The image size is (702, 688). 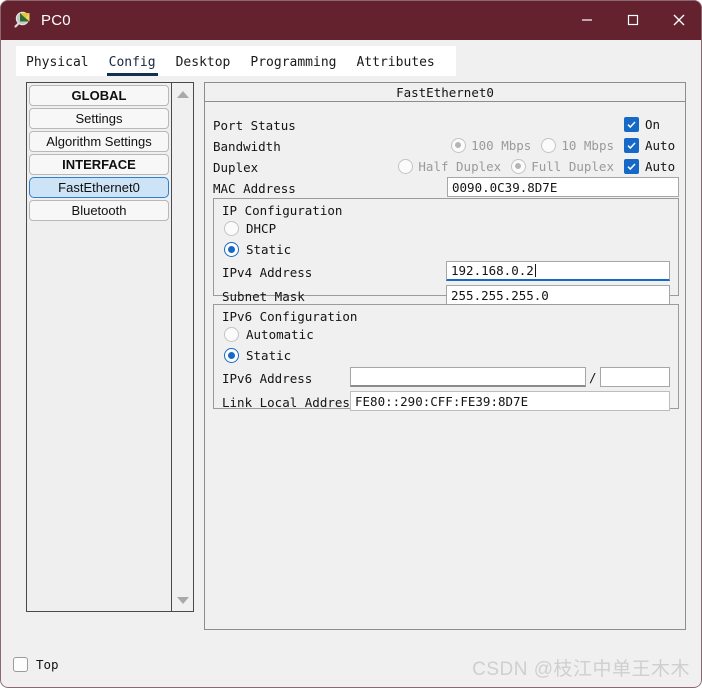 What do you see at coordinates (231, 249) in the screenshot?
I see `ip-static-radio` at bounding box center [231, 249].